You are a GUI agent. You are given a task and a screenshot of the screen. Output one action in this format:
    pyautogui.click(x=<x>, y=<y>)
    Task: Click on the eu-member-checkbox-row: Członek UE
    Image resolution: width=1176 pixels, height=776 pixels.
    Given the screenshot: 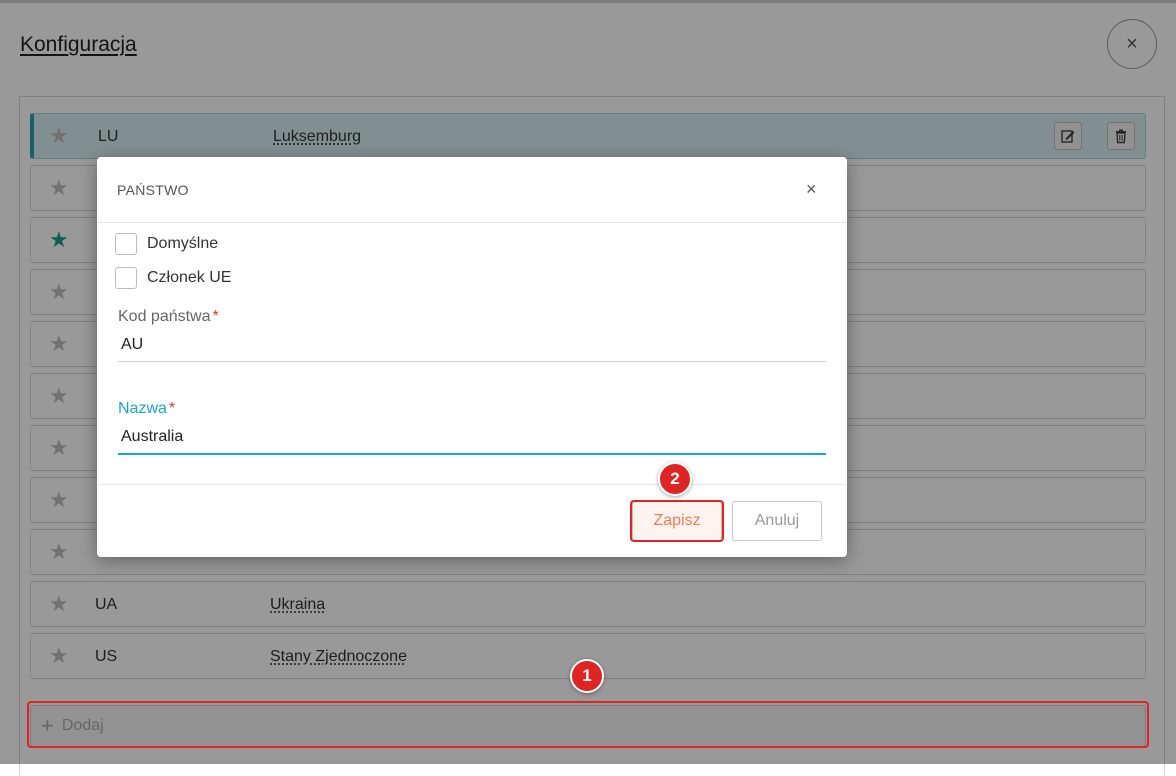 What is the action you would take?
    pyautogui.click(x=173, y=278)
    